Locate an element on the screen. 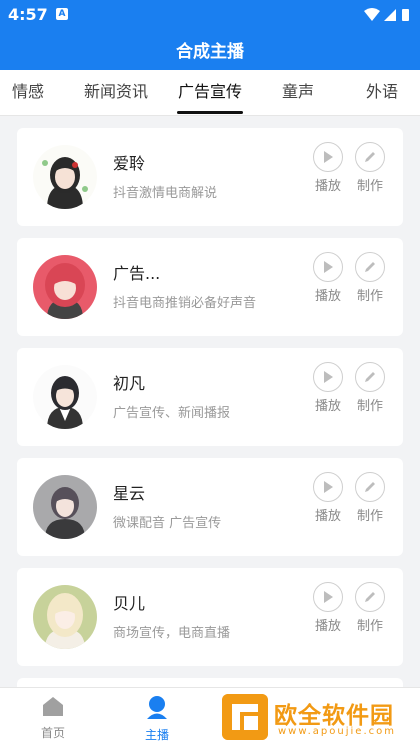 The height and width of the screenshot is (746, 420). status-icons is located at coordinates (386, 14).